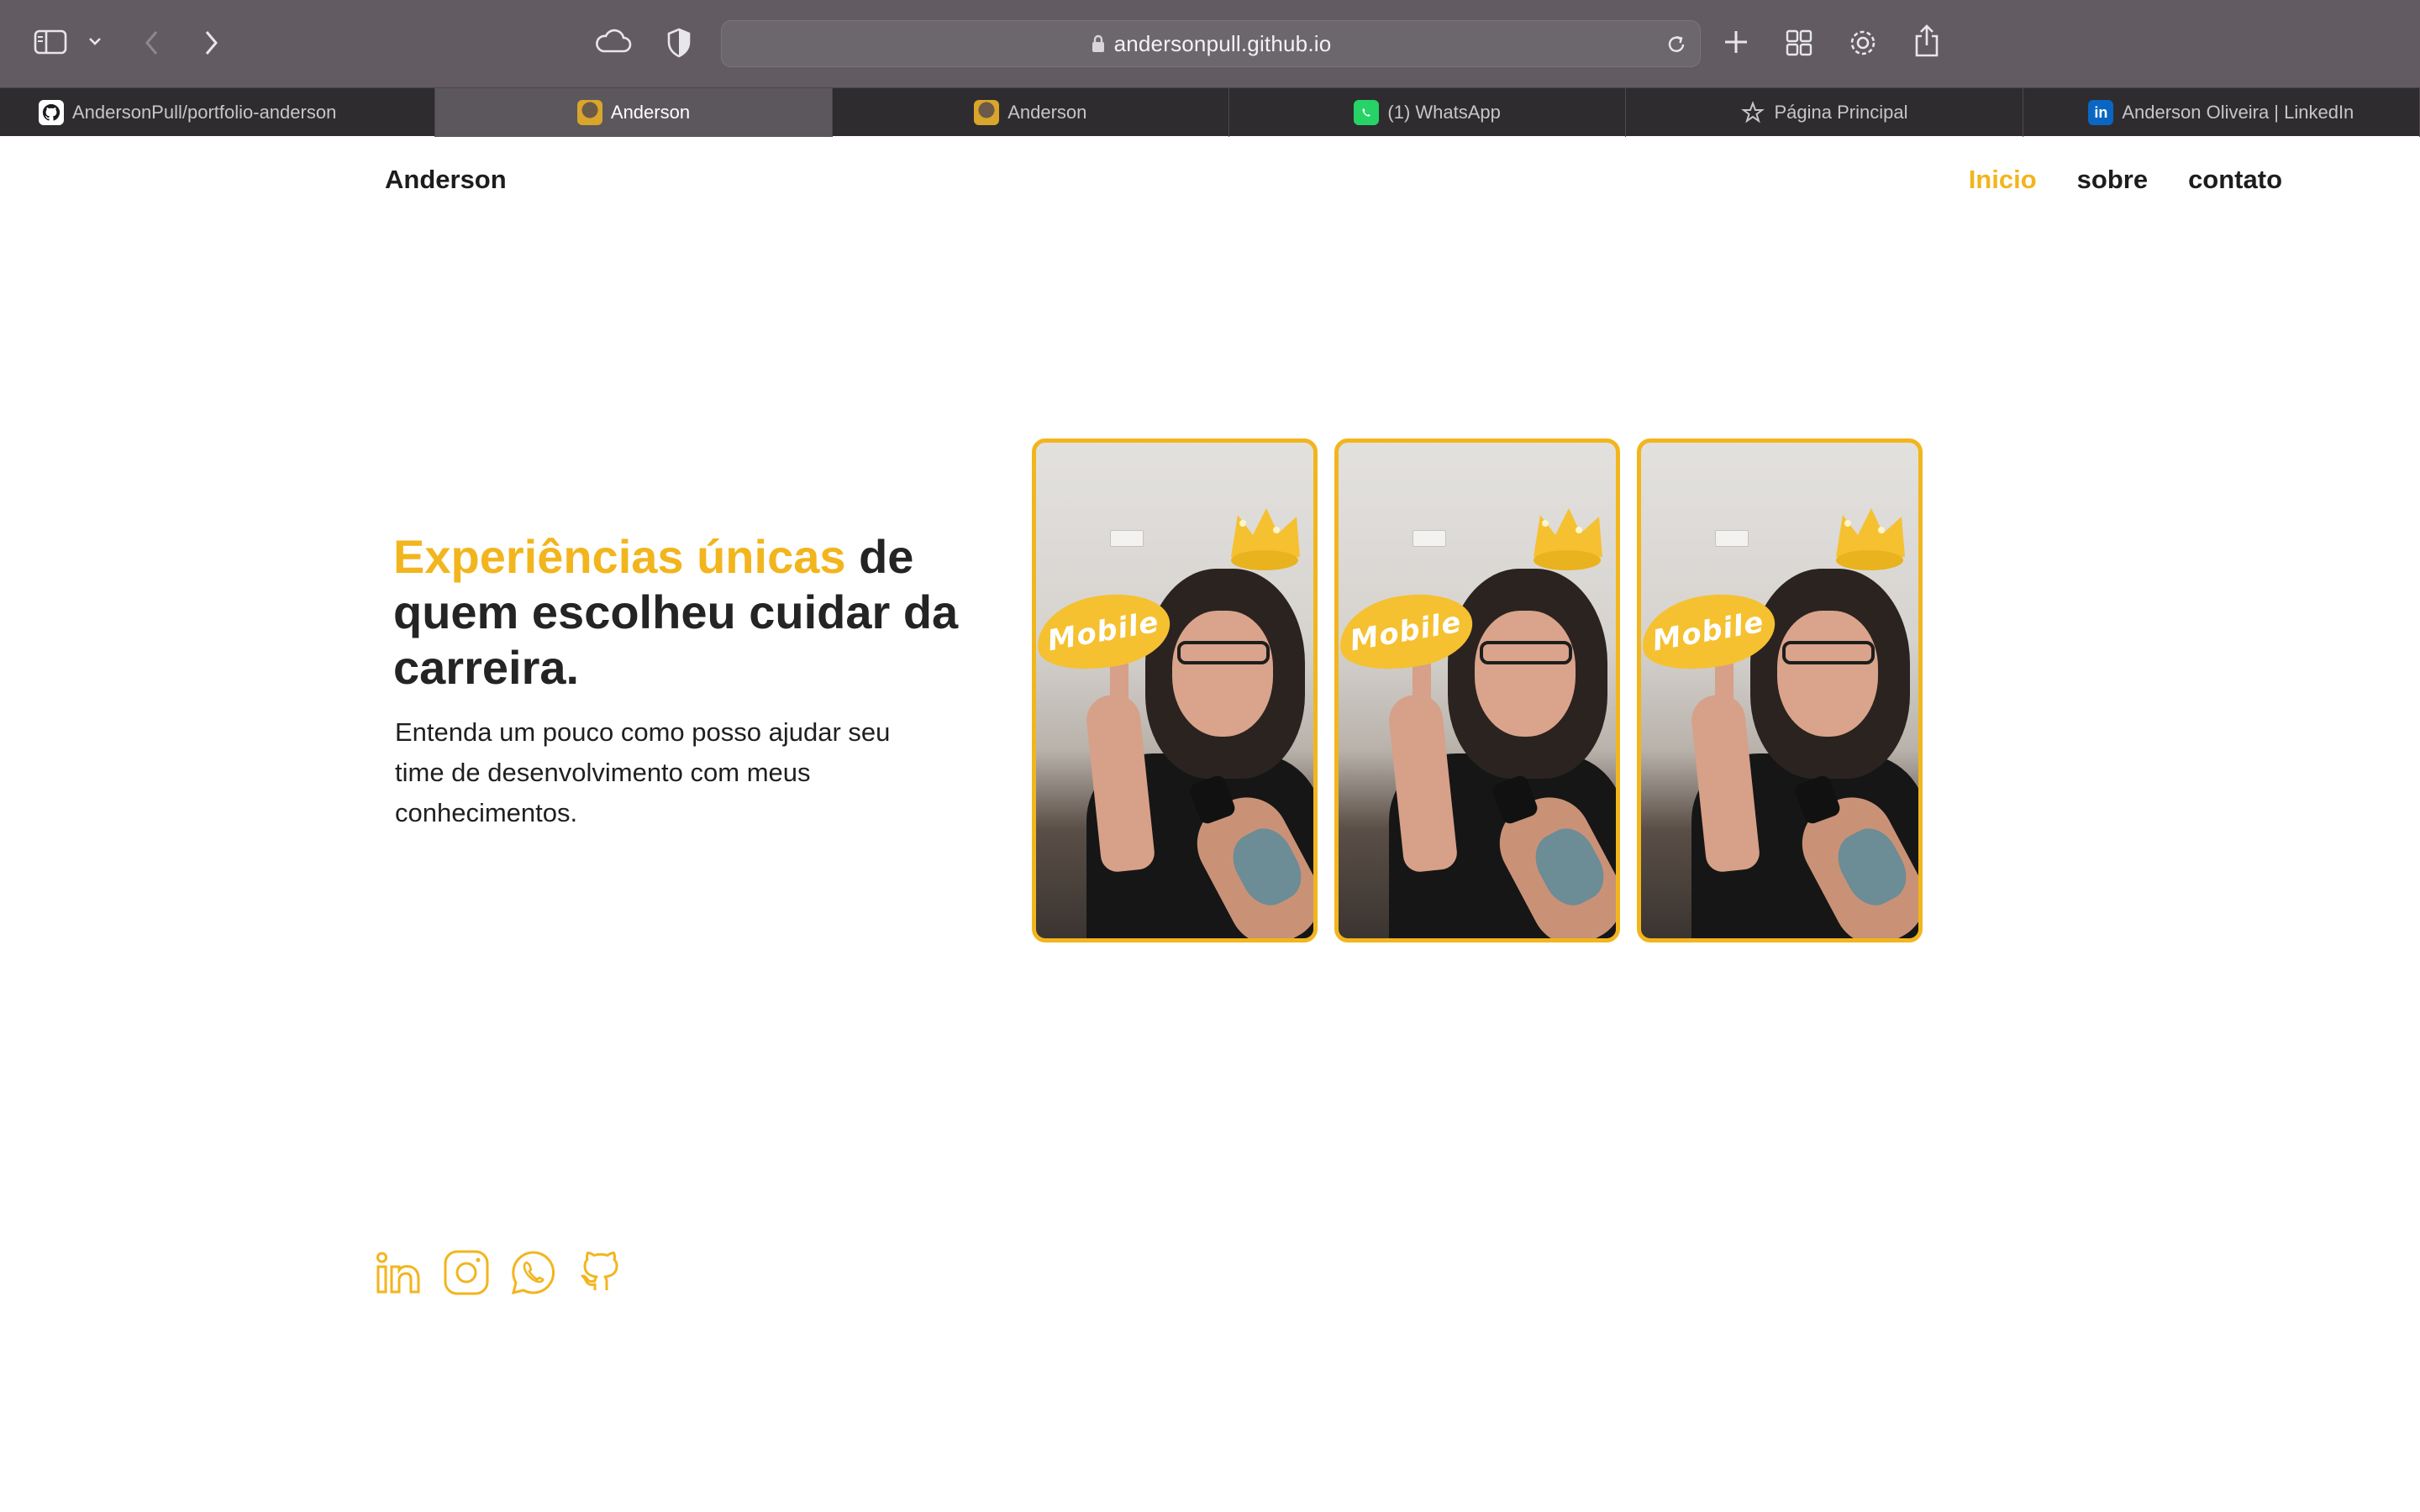 This screenshot has width=2420, height=1512. I want to click on forward-icon, so click(211, 43).